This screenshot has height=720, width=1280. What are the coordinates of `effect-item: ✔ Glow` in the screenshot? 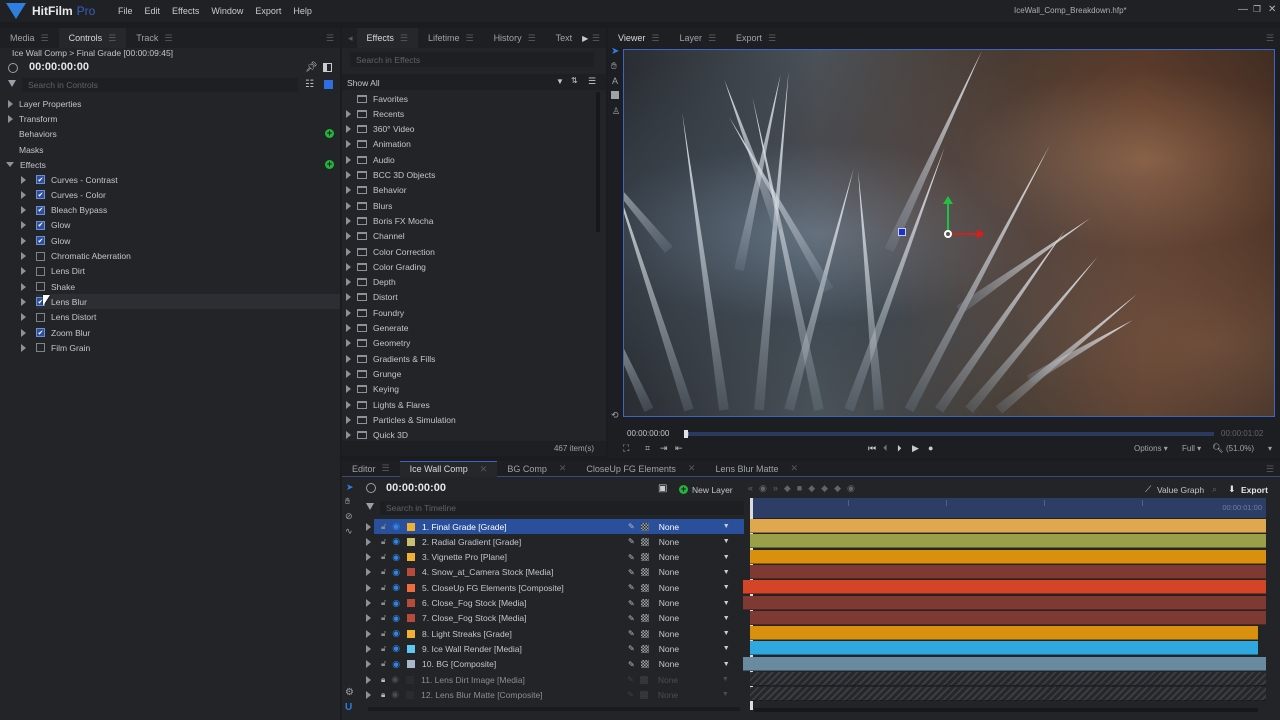 It's located at (170, 240).